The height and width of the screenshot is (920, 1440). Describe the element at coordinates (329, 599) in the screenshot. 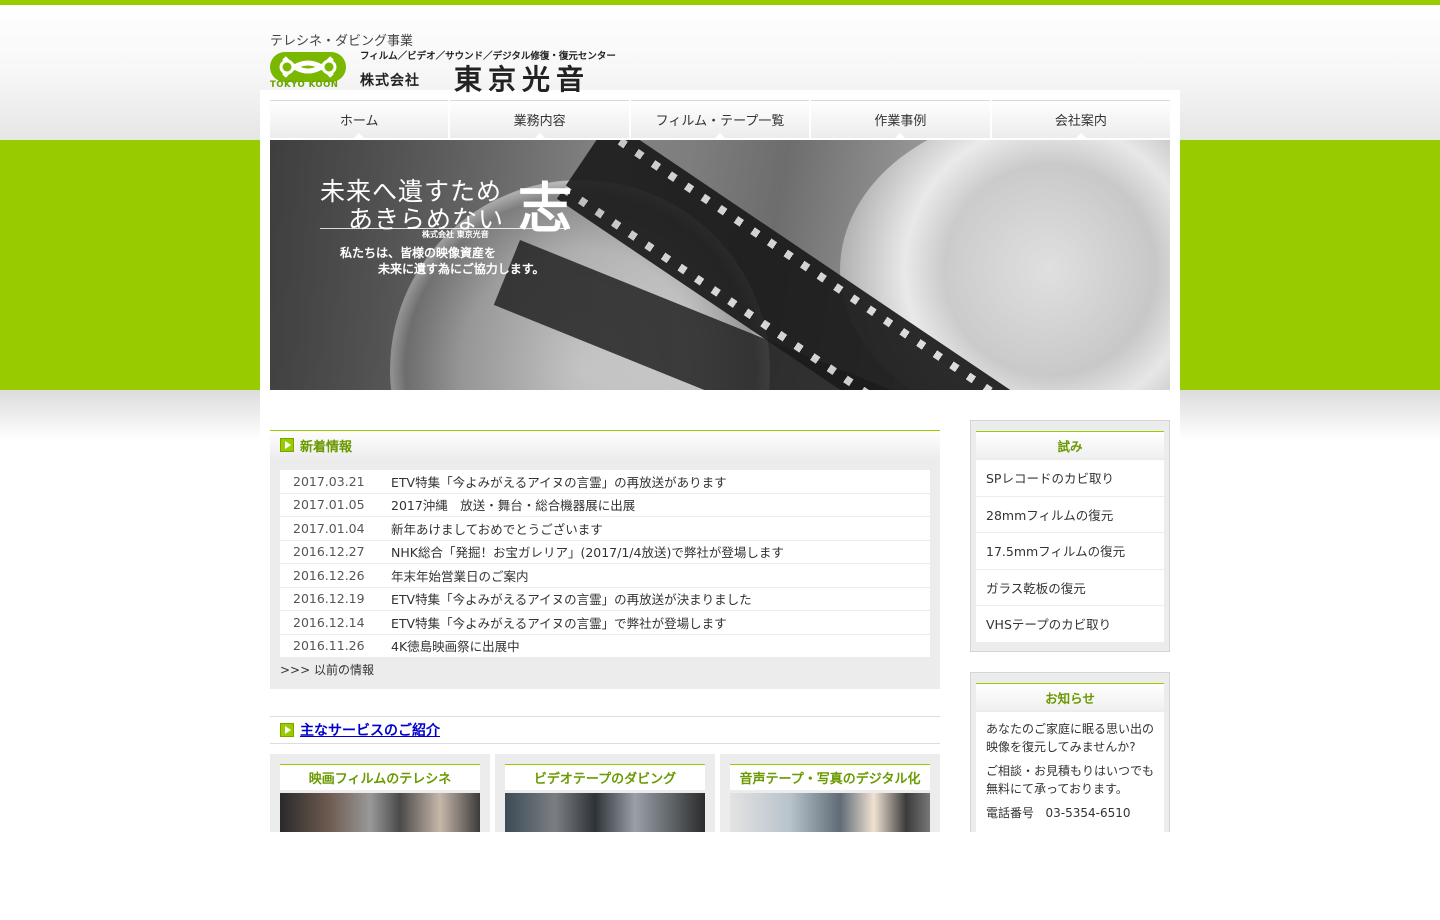

I see `news-date: 2016.12.19` at that location.